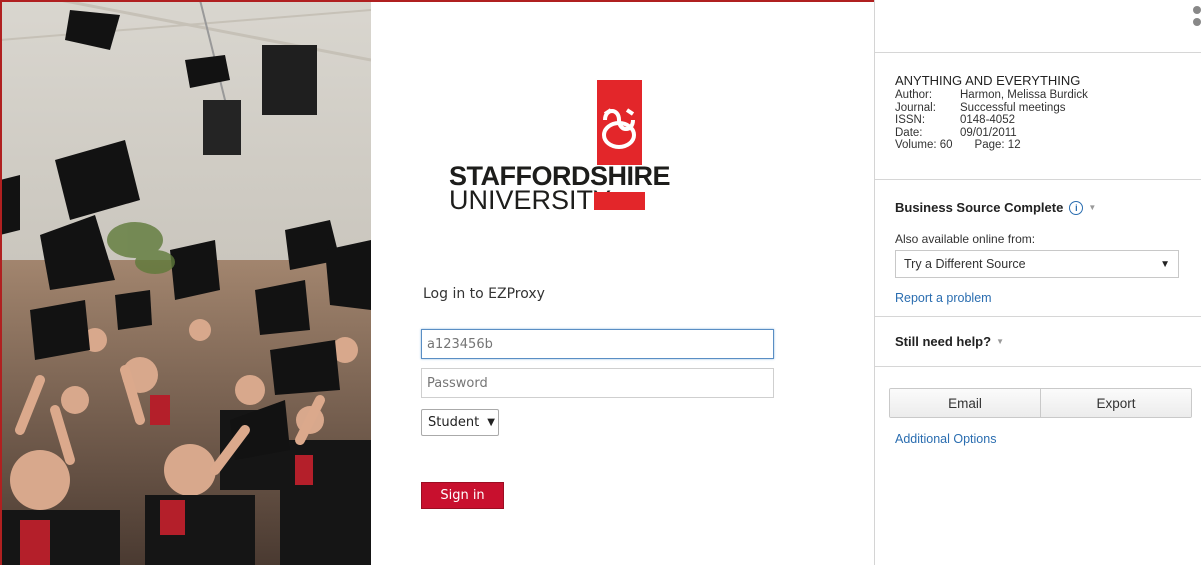  What do you see at coordinates (910, 120) in the screenshot?
I see `issn-label: ISSN:` at bounding box center [910, 120].